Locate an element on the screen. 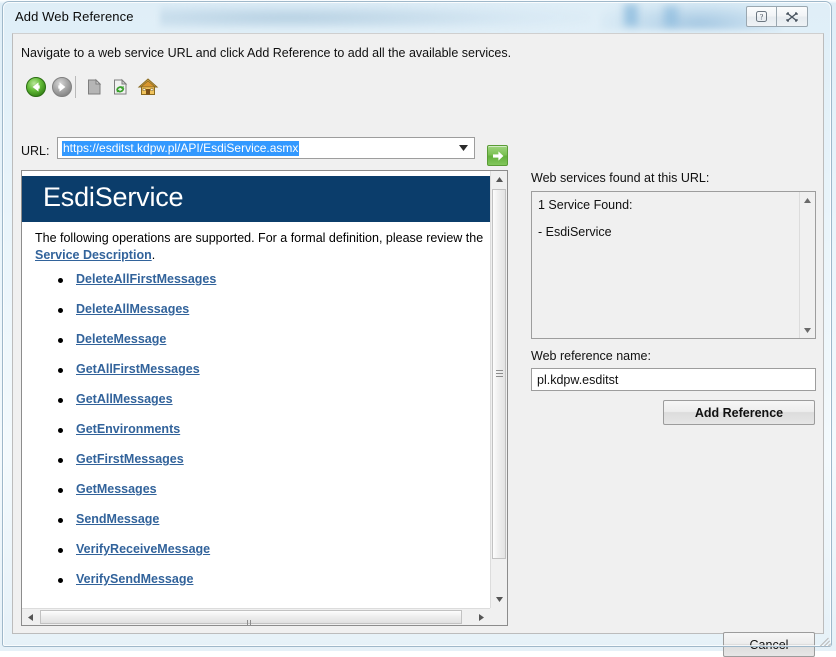  services-found-count: 1 Service Found: is located at coordinates (585, 205).